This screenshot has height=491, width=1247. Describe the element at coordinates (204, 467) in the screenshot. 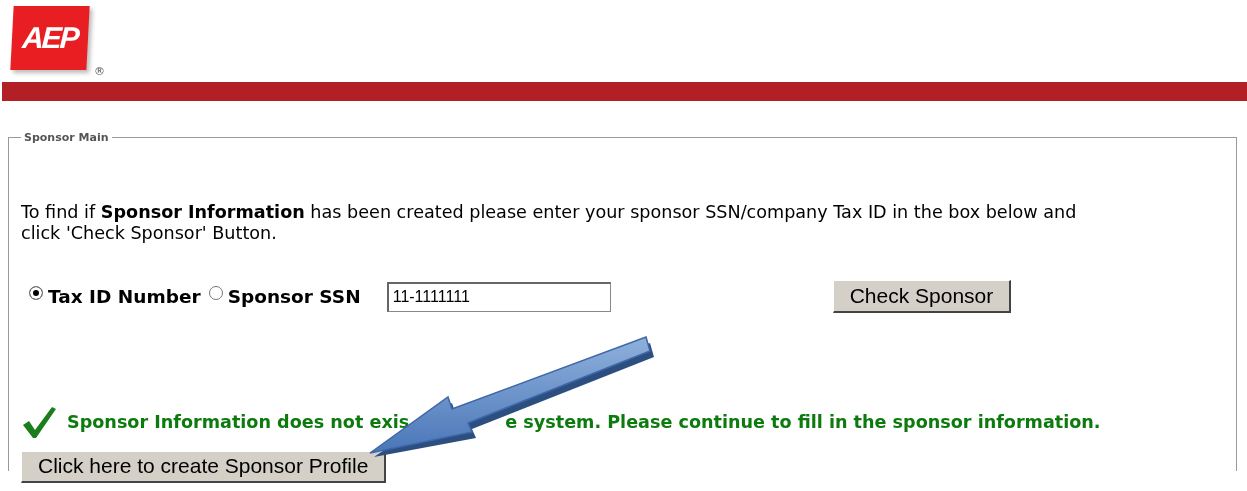

I see `create-profile-button: Click here to create Sponsor Profile` at that location.